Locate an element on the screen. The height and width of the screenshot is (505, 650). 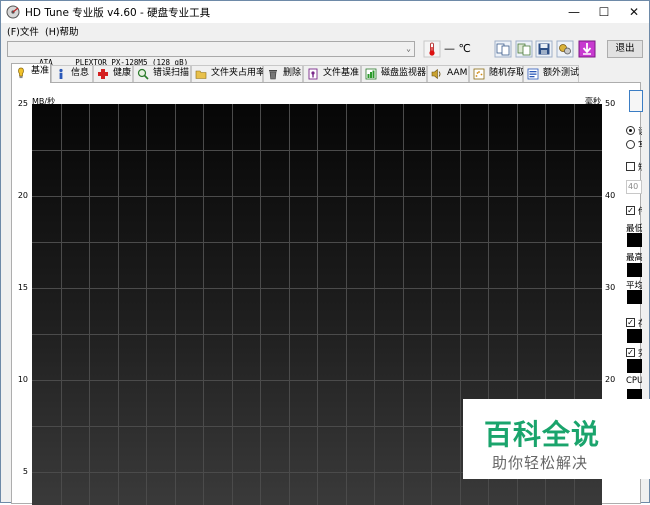
menu-bar: (F)文件 (H)帮助 is located at coordinates (325, 30).